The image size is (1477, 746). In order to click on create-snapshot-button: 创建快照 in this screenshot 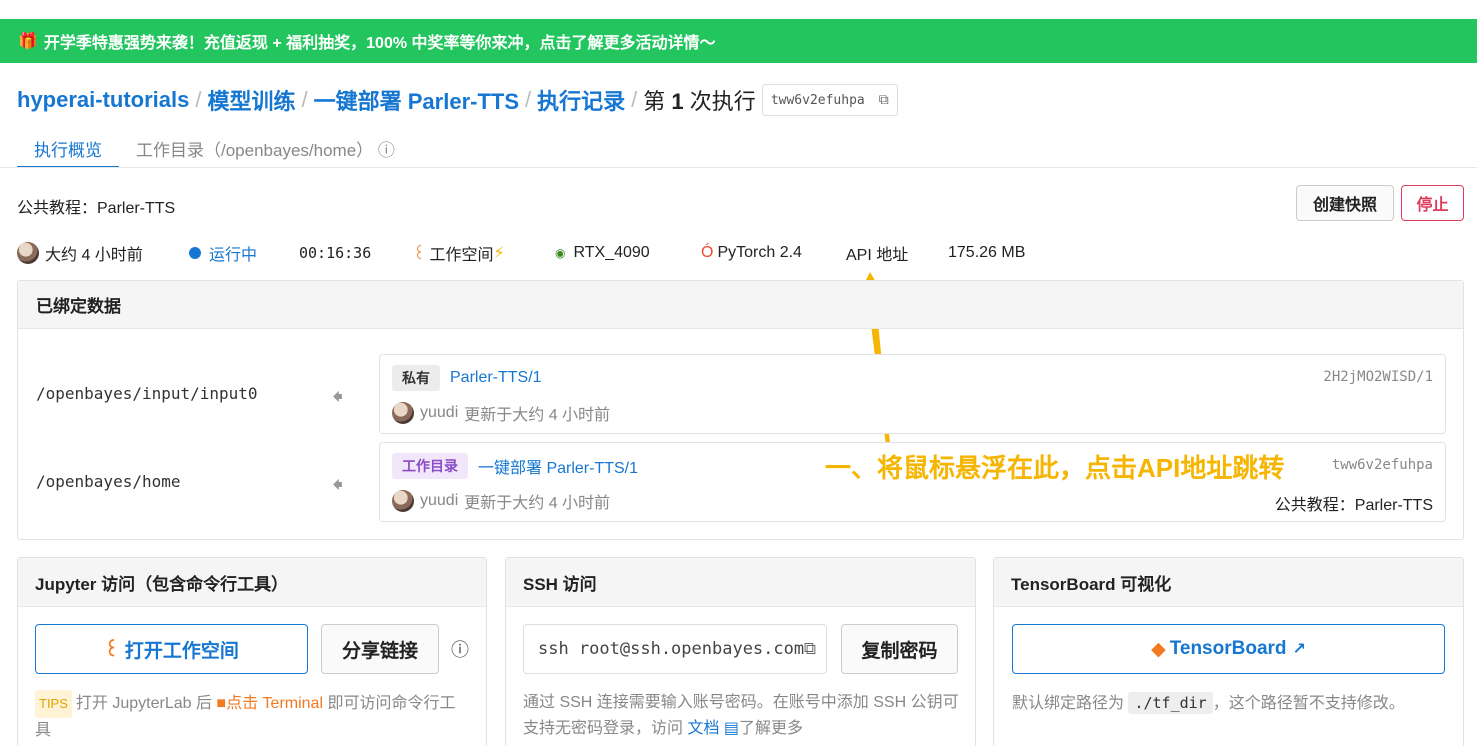, I will do `click(1345, 203)`.